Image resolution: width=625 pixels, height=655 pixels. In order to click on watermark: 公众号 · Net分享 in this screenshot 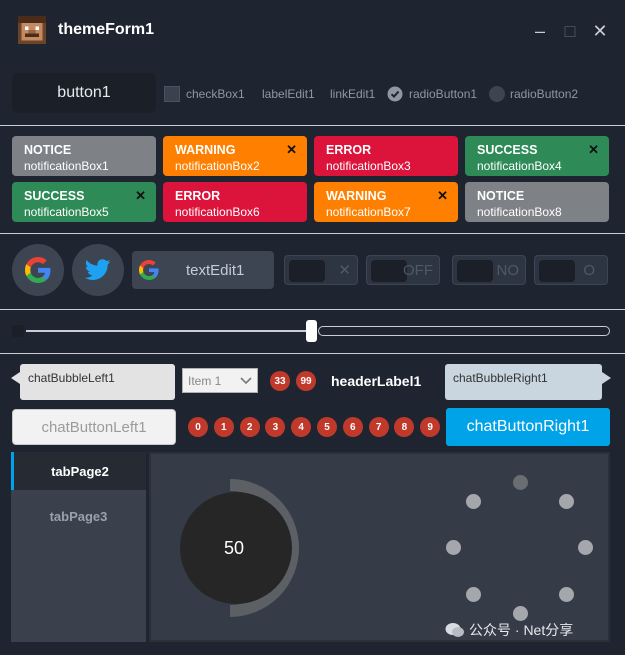, I will do `click(509, 630)`.